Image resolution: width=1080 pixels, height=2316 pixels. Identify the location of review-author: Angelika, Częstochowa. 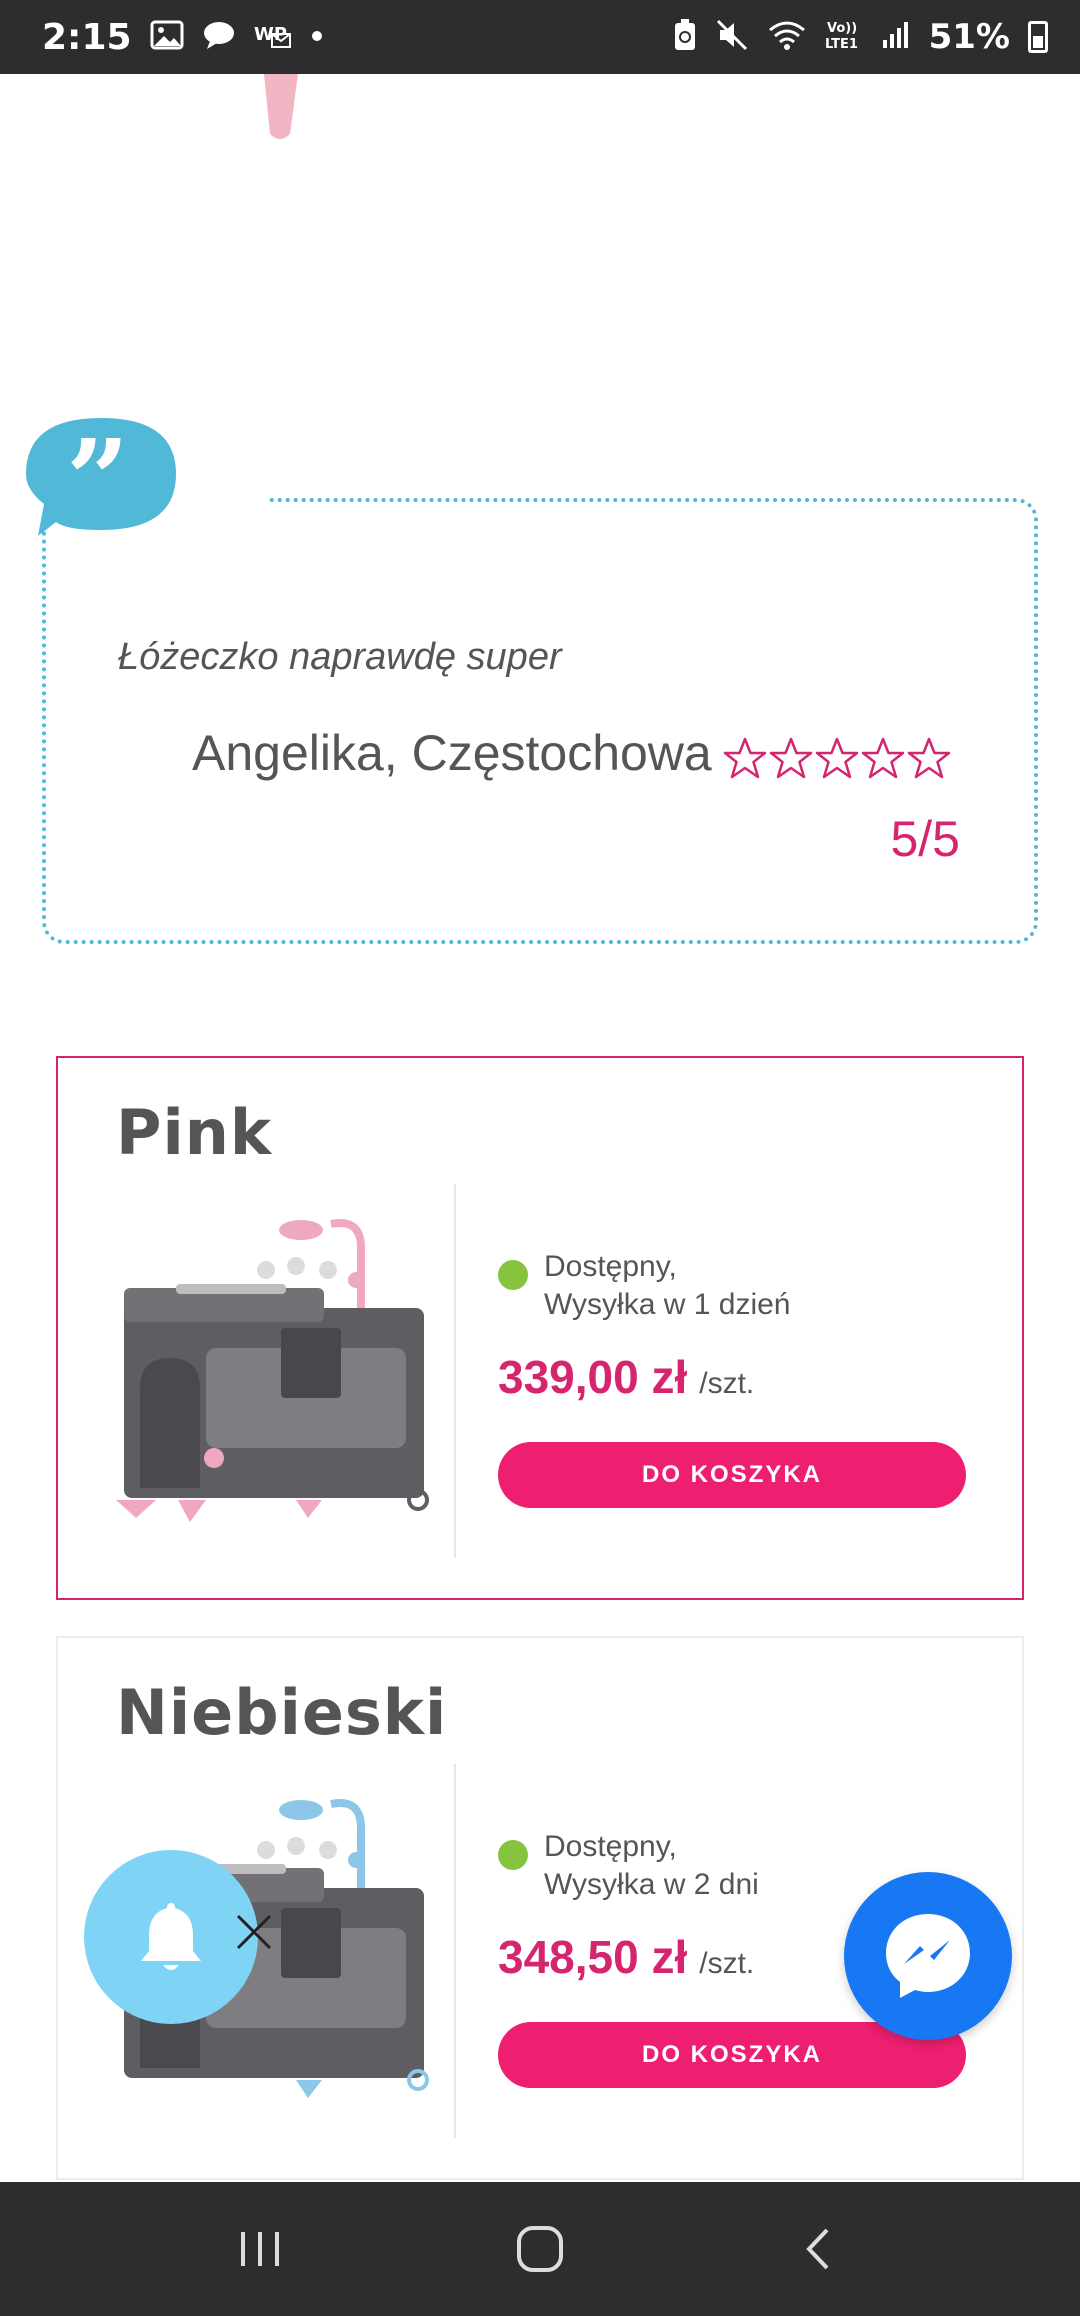
(452, 753).